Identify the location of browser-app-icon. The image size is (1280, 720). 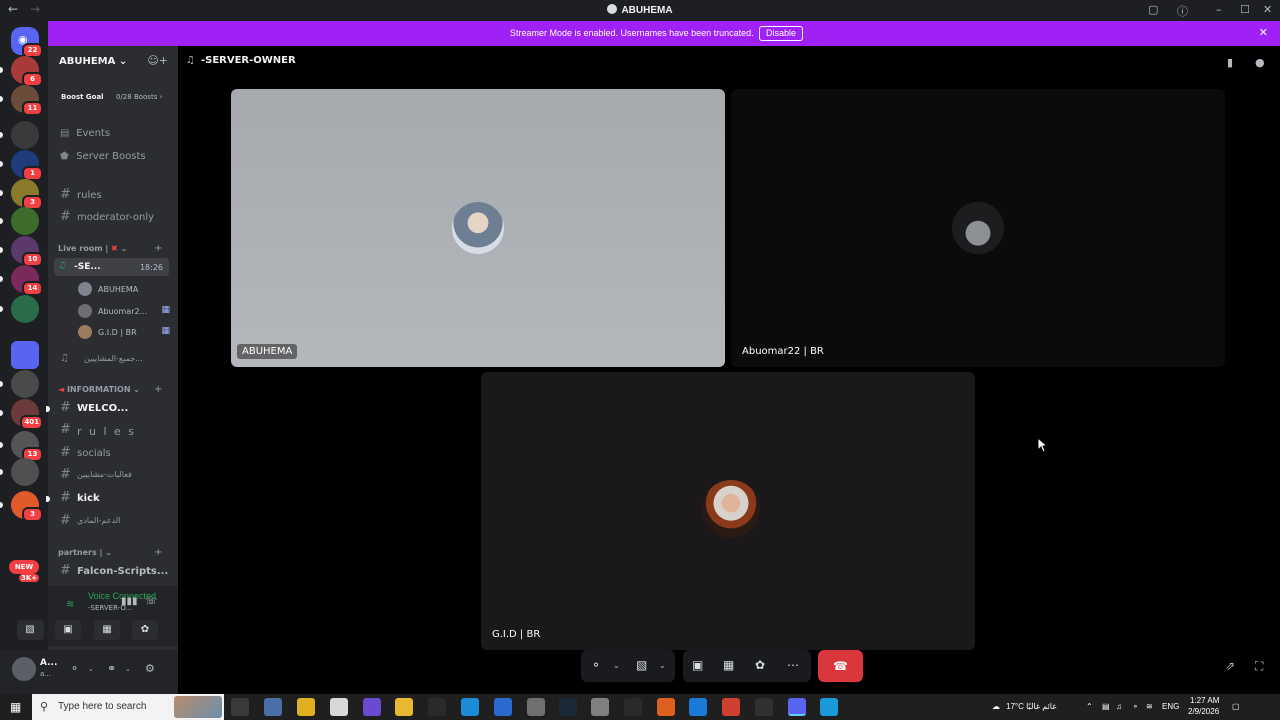
(470, 707).